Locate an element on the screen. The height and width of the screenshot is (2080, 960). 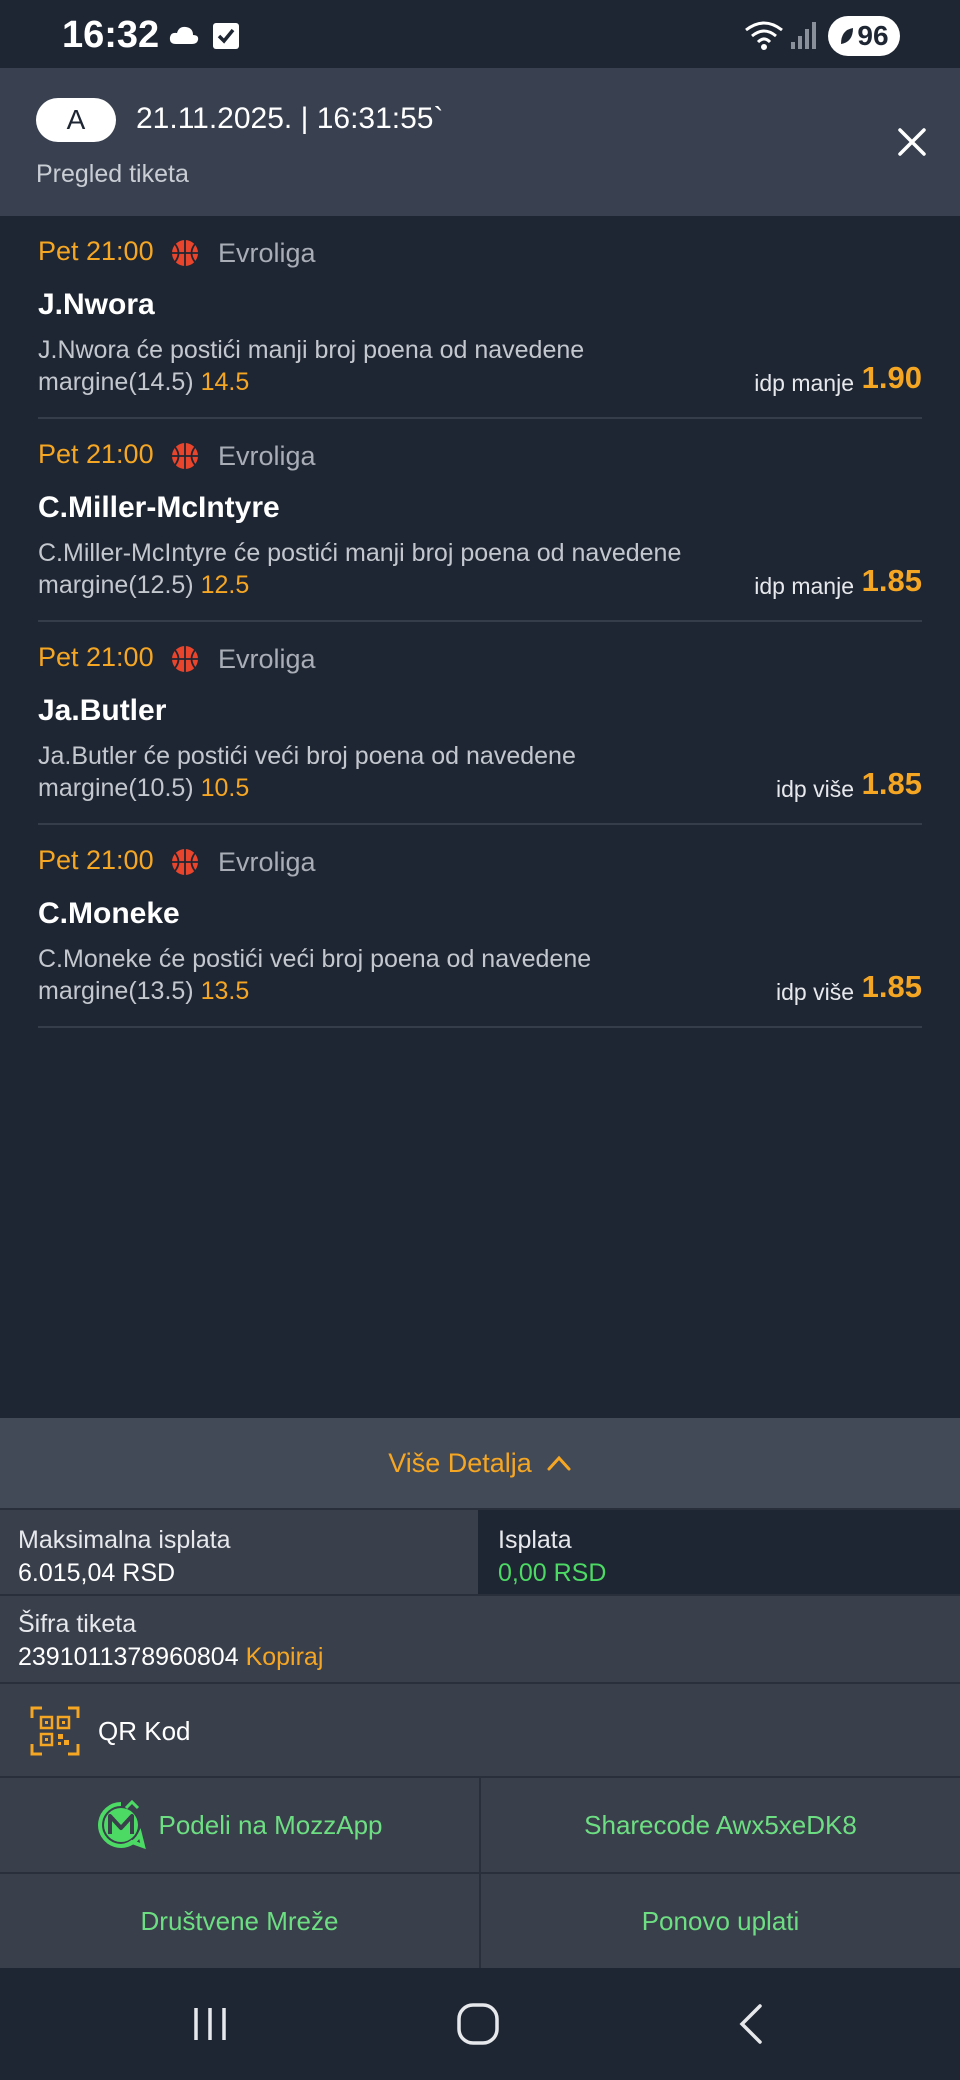
qr-code-label: QR Kod is located at coordinates (144, 1731).